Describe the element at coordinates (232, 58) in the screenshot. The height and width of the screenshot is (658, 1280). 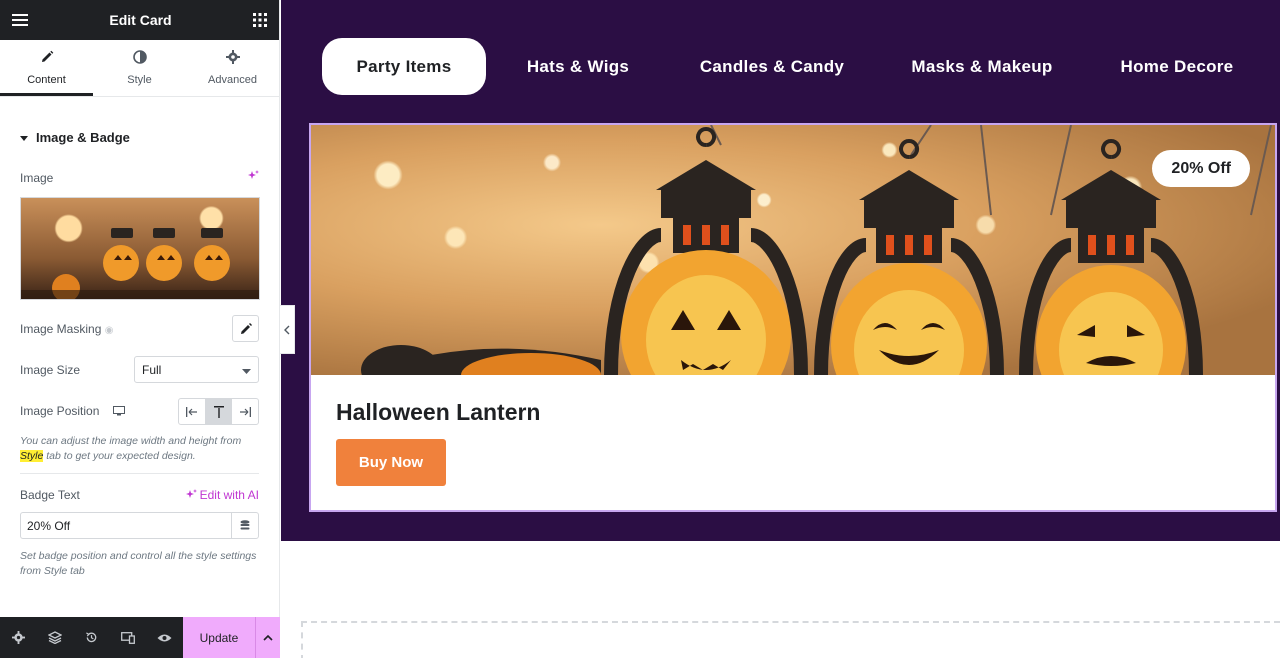
I see `gear-icon` at that location.